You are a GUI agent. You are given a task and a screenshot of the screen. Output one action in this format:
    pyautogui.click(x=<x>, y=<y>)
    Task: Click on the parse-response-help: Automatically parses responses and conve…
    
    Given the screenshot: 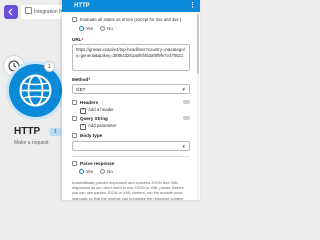 What is the action you would take?
    pyautogui.click(x=128, y=189)
    